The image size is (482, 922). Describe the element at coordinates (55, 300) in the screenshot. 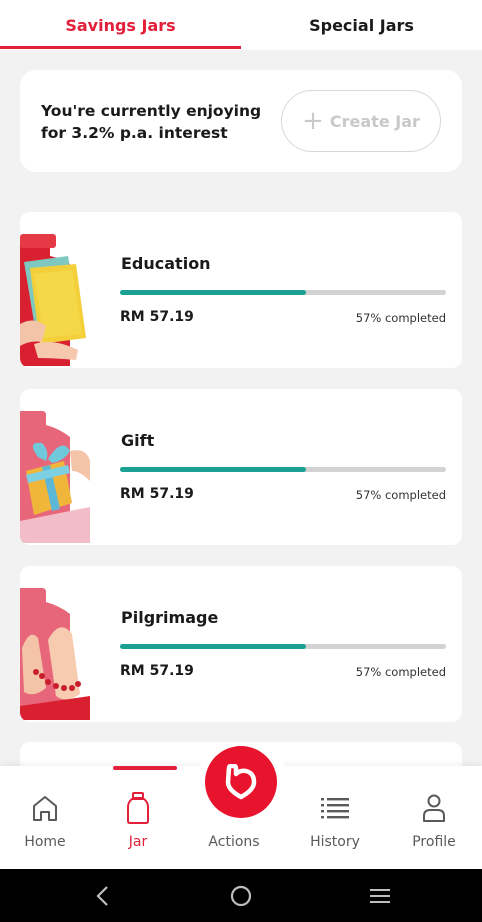

I see `books-icon` at that location.